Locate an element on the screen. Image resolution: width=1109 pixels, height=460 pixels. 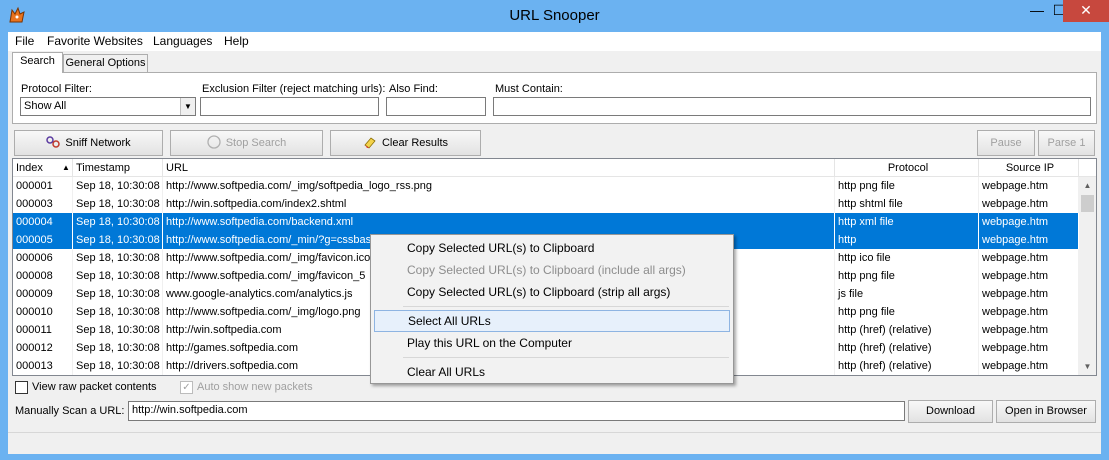
download-button: Download is located at coordinates (950, 411).